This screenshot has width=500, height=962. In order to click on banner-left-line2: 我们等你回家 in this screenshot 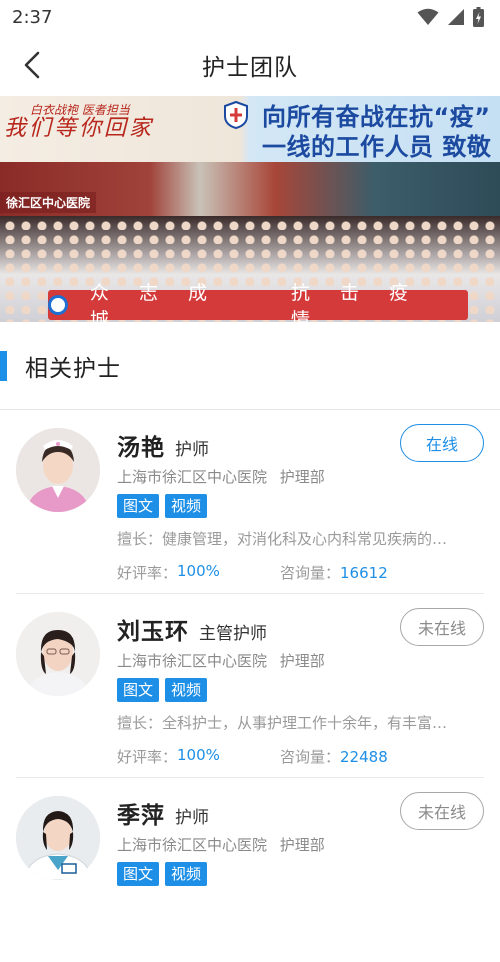, I will do `click(79, 129)`.